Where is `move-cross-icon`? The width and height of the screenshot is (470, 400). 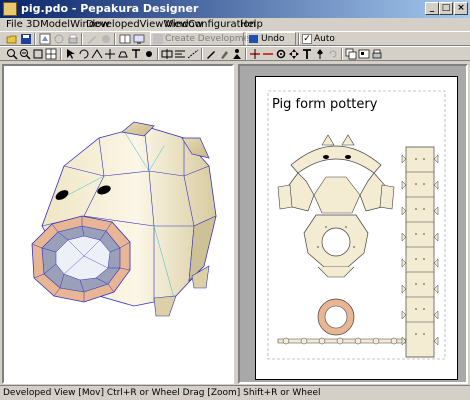 move-cross-icon is located at coordinates (294, 54).